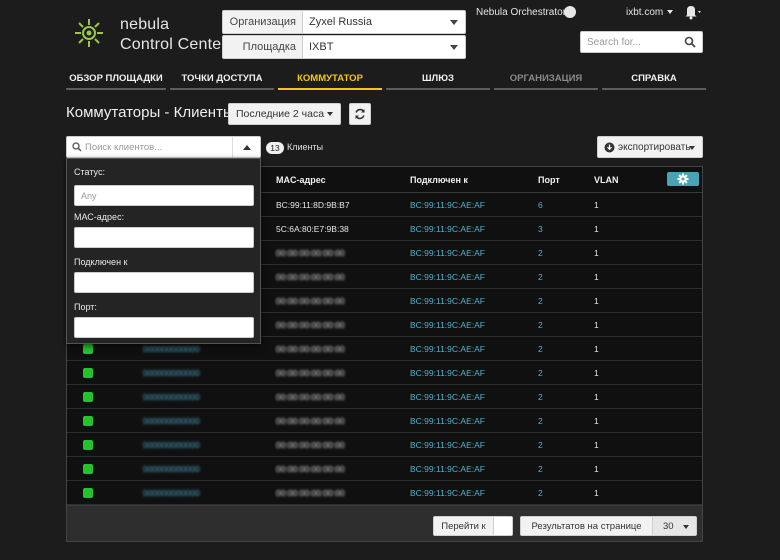  I want to click on column-settings-button, so click(683, 179).